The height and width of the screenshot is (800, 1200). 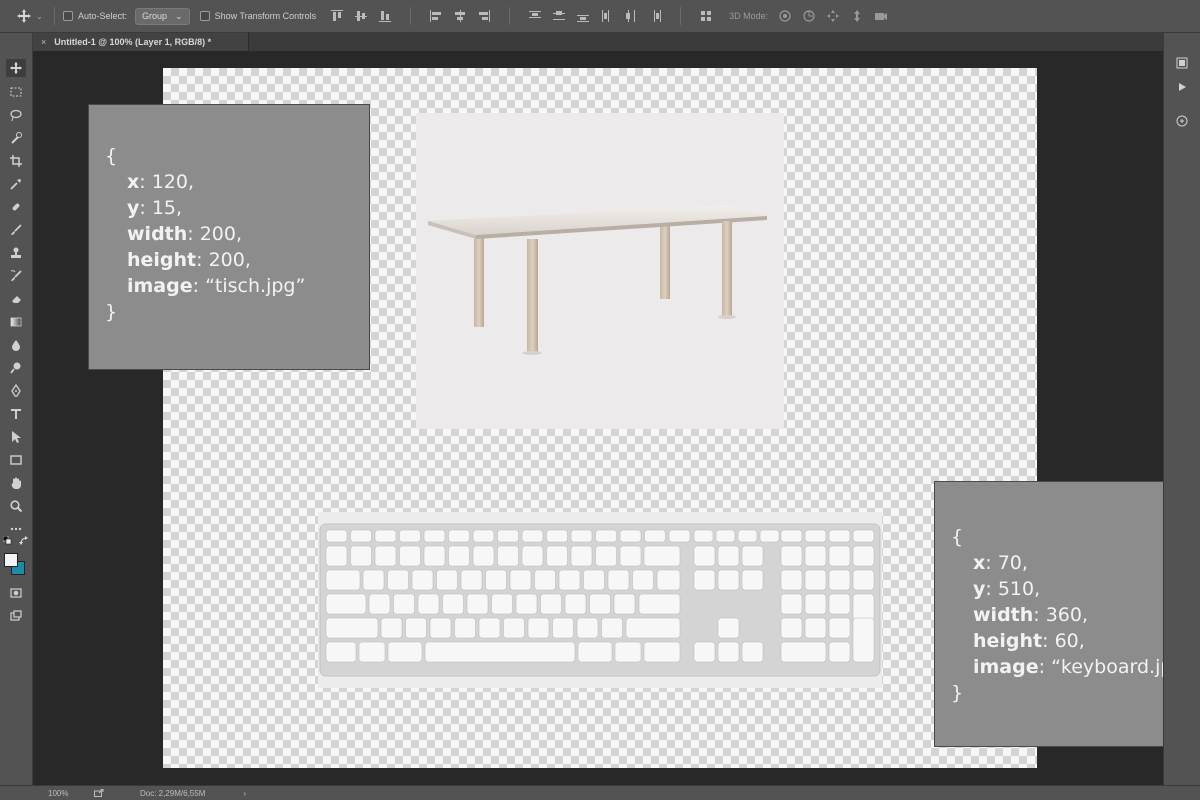 I want to click on swap-colors-icon, so click(x=24, y=541).